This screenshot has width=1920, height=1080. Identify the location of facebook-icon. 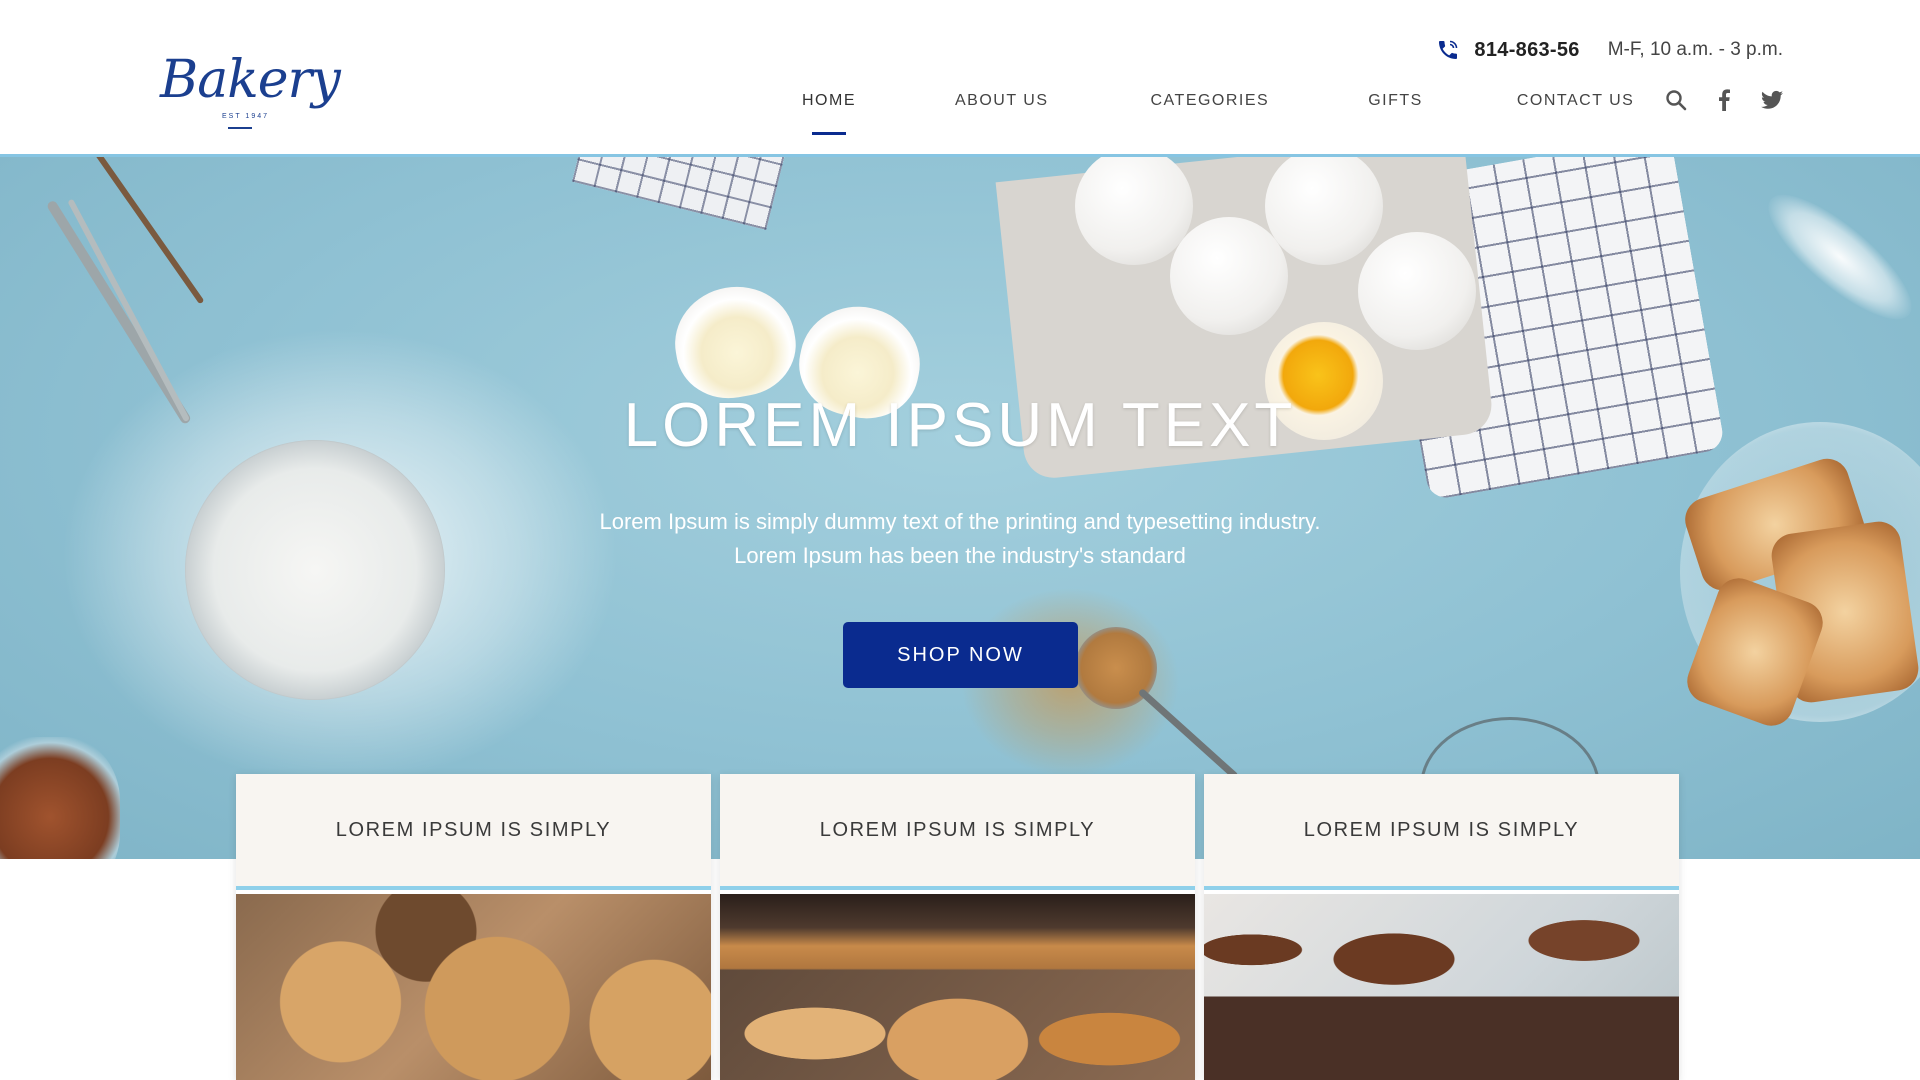
(1724, 100).